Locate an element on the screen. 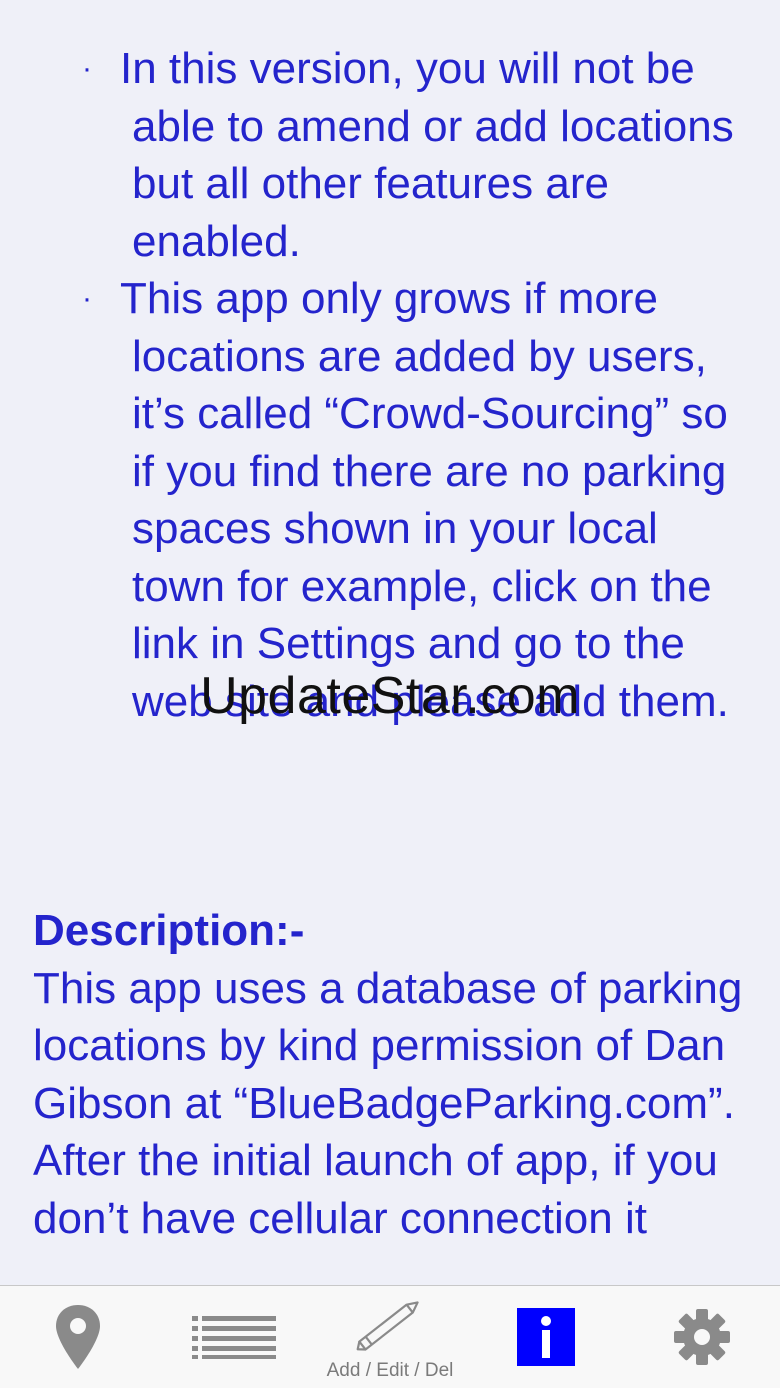 Image resolution: width=780 pixels, height=1388 pixels. tab-list is located at coordinates (234, 1337).